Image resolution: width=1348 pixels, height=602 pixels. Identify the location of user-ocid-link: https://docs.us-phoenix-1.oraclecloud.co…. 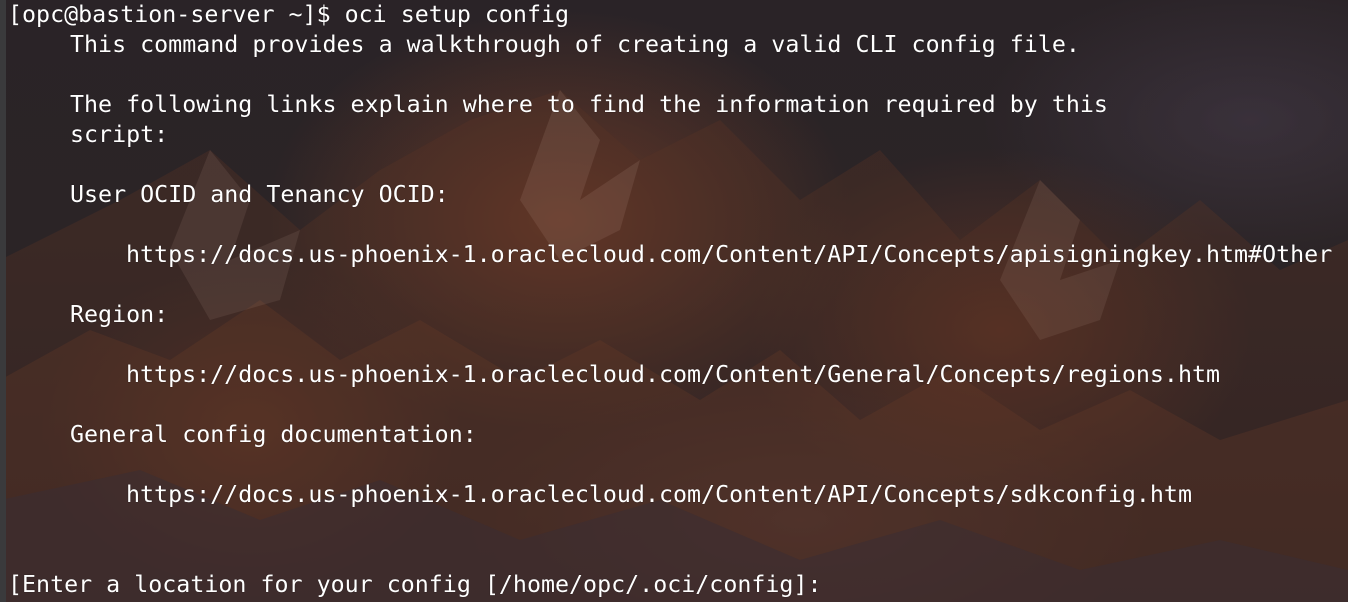
(729, 255).